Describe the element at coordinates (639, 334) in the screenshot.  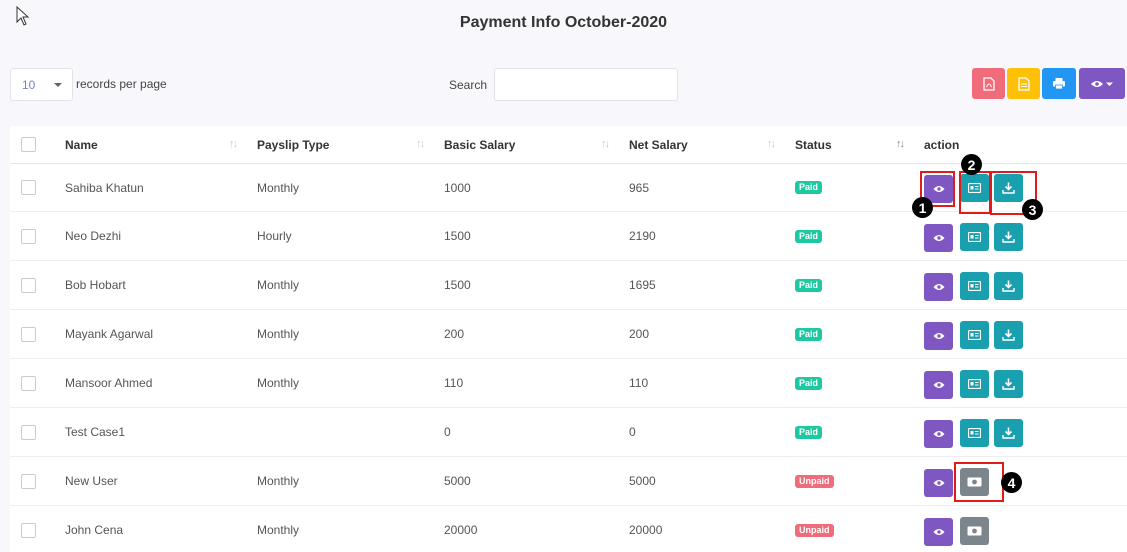
I see `cell-net-salary: 200` at that location.